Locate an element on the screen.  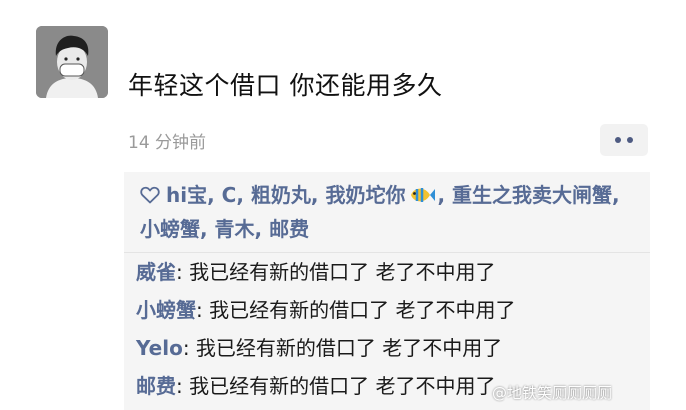
post-timestamp: 14 分钟前 is located at coordinates (167, 143).